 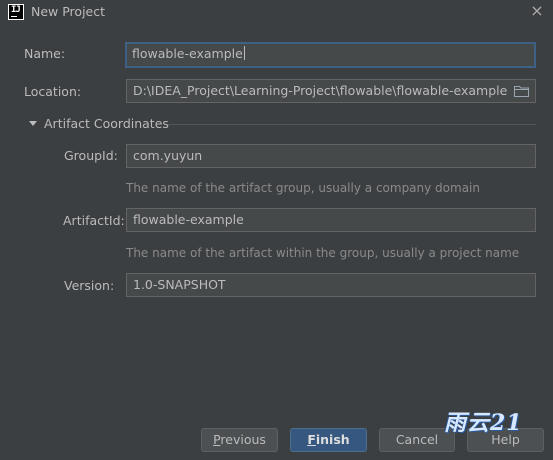 I want to click on finish-button: Finish, so click(x=328, y=440).